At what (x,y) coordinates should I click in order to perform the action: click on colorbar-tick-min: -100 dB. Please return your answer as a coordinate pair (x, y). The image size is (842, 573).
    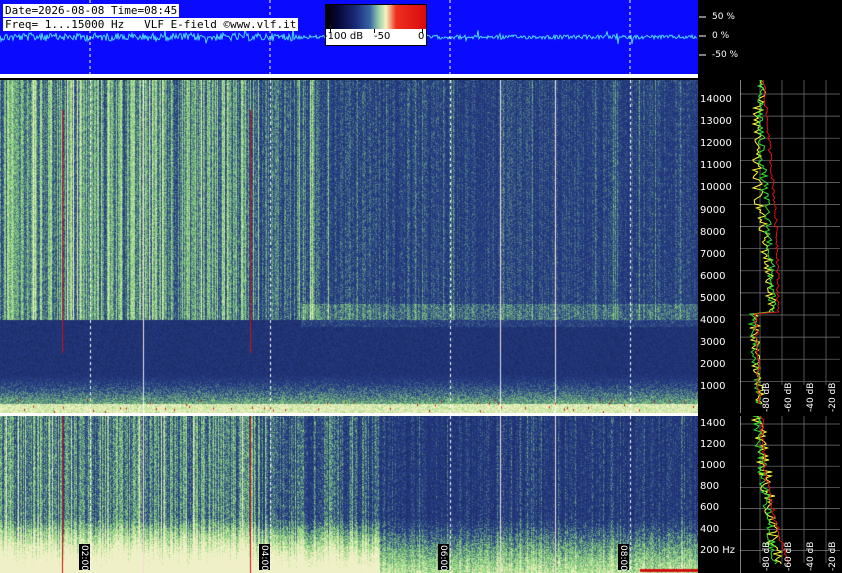
    Looking at the image, I should click on (344, 36).